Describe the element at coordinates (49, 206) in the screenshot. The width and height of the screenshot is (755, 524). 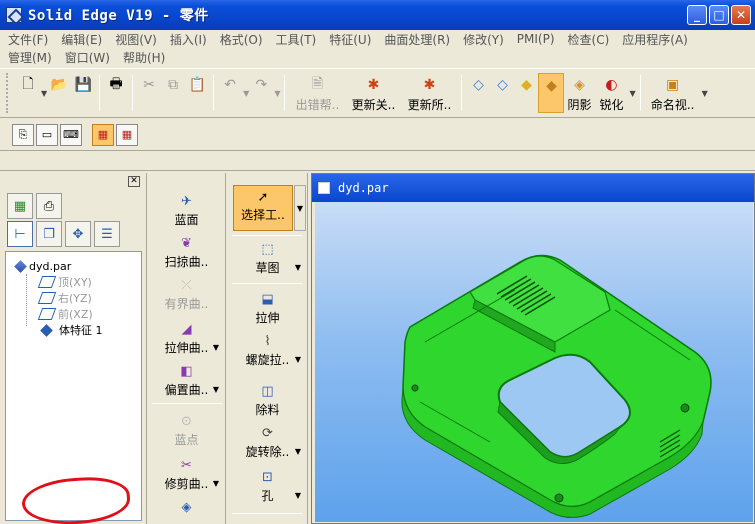
I see `tab-teamcenter: ⎙` at that location.